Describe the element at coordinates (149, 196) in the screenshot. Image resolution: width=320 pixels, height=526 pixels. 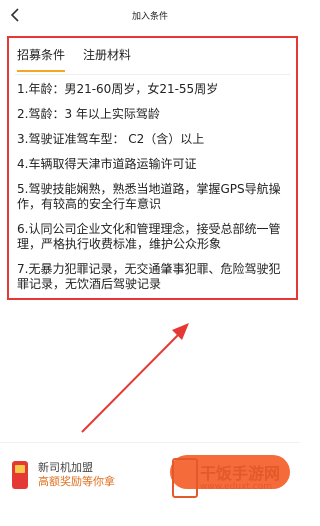
I see `requirement-item: 5.驾驶技能娴熟，熟悉当地道路，掌握GPS导航操作，有较高的安全行车意识` at that location.